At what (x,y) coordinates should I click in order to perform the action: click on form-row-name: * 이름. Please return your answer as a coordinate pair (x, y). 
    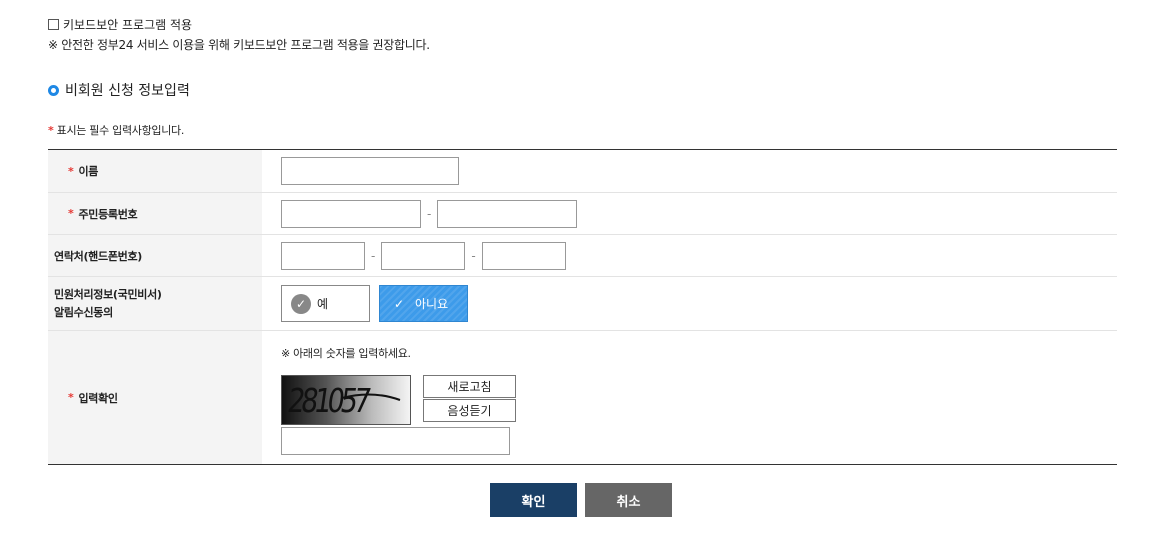
    Looking at the image, I should click on (582, 171).